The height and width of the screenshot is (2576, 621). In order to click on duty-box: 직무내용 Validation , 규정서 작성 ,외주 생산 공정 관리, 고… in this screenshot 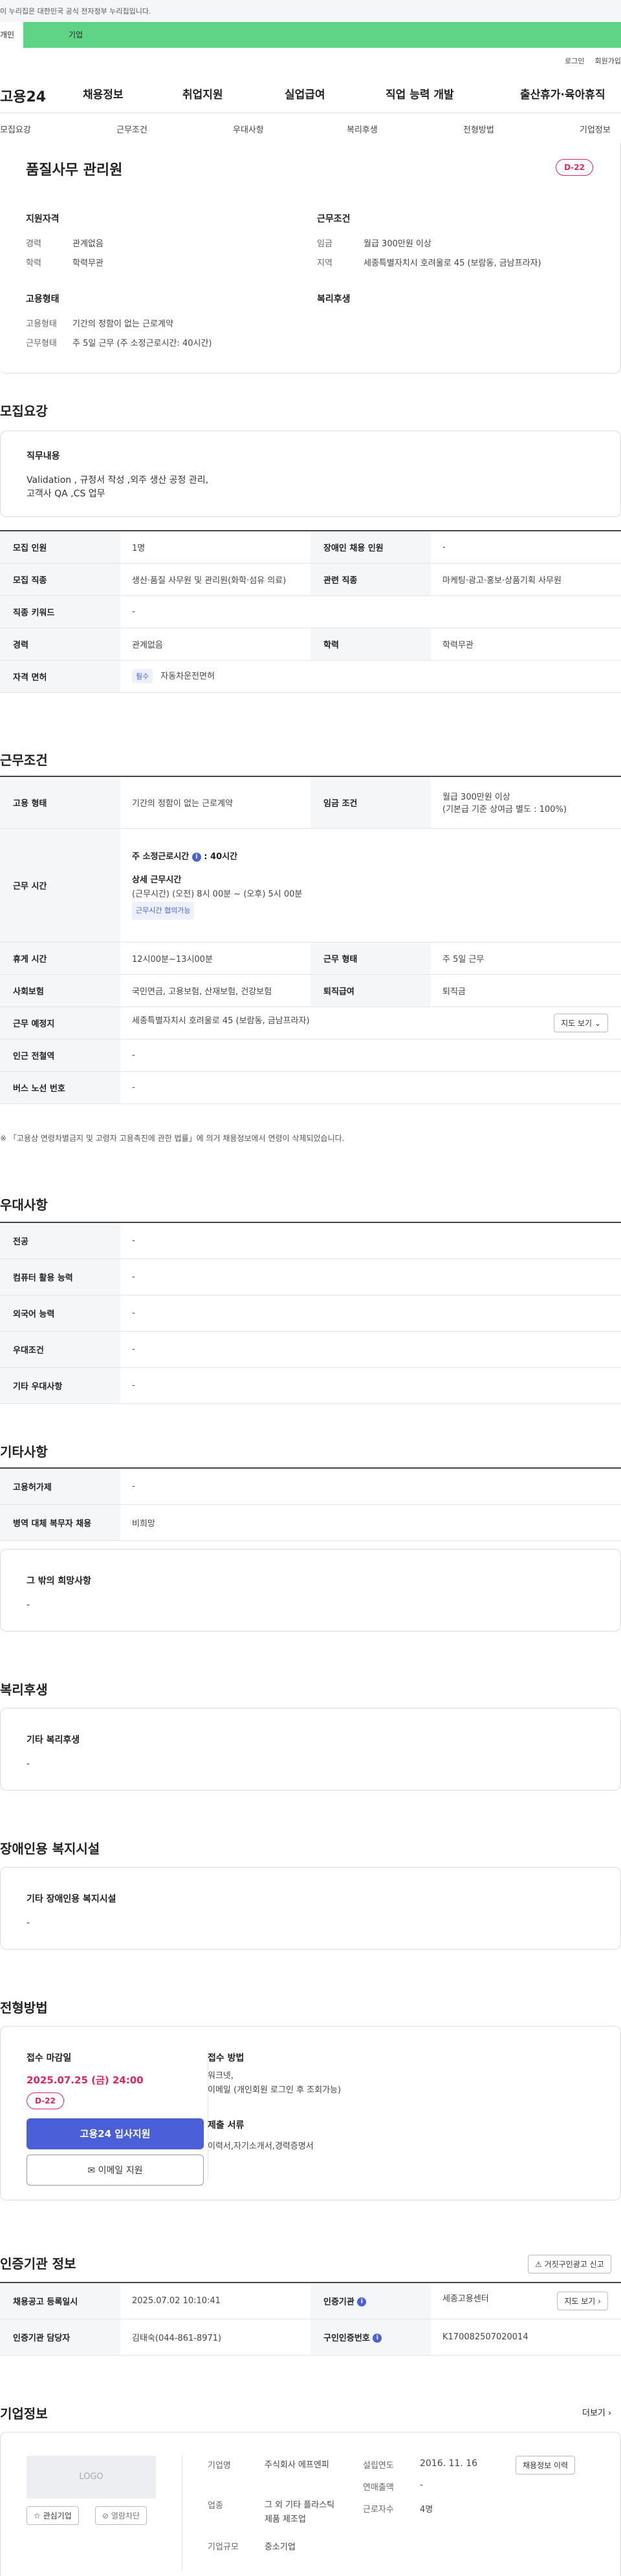, I will do `click(310, 474)`.